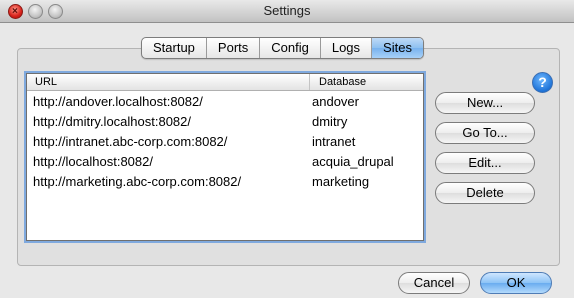  I want to click on table-row: http://andover.localhost:8082/ andover, so click(219, 102).